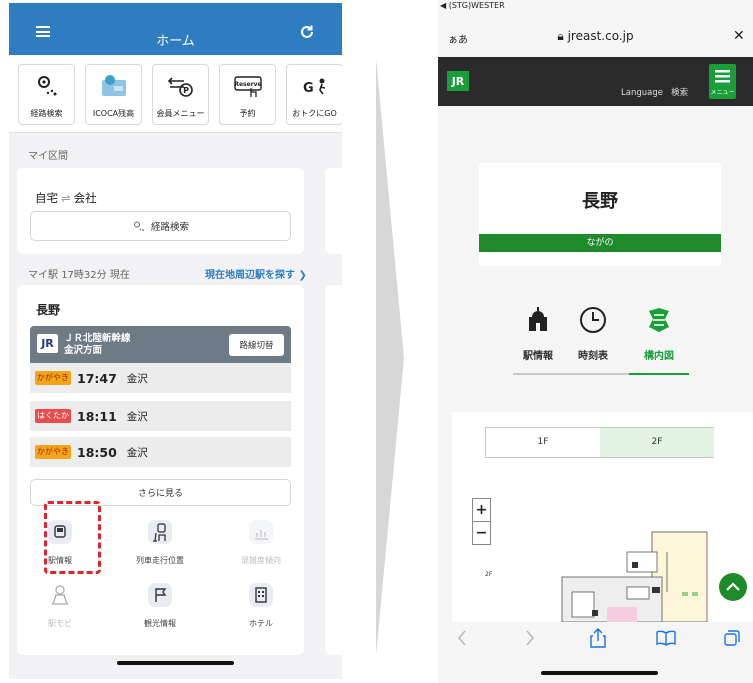 Image resolution: width=753 pixels, height=683 pixels. What do you see at coordinates (598, 638) in the screenshot?
I see `share-icon` at bounding box center [598, 638].